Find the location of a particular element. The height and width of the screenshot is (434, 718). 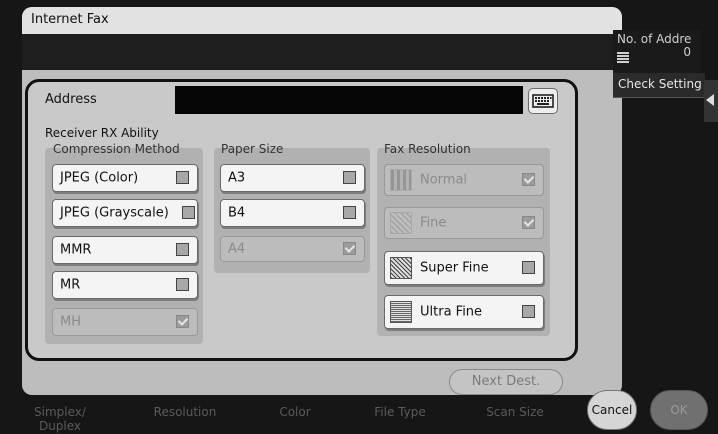

fax-resolution-title: Fax Resolution is located at coordinates (427, 149).